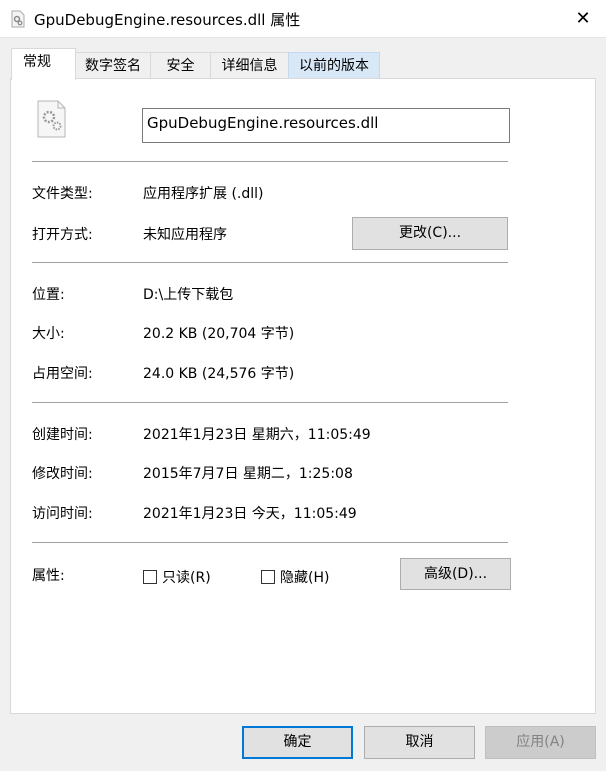 This screenshot has width=606, height=771. Describe the element at coordinates (249, 65) in the screenshot. I see `tab-details: 详细信息` at that location.